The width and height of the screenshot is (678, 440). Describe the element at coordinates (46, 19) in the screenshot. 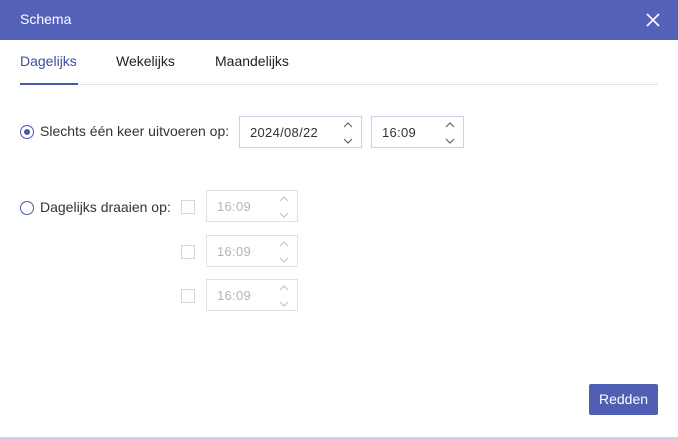

I see `dialog-title: Schema` at that location.